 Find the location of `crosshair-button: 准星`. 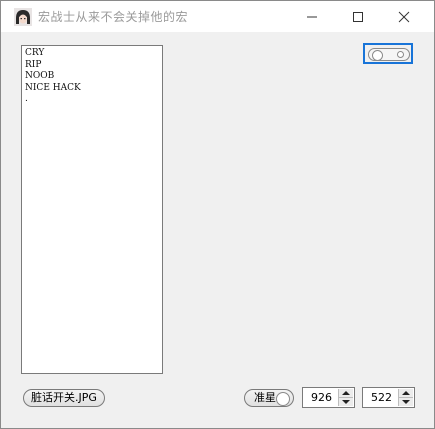

crosshair-button: 准星 is located at coordinates (269, 398).